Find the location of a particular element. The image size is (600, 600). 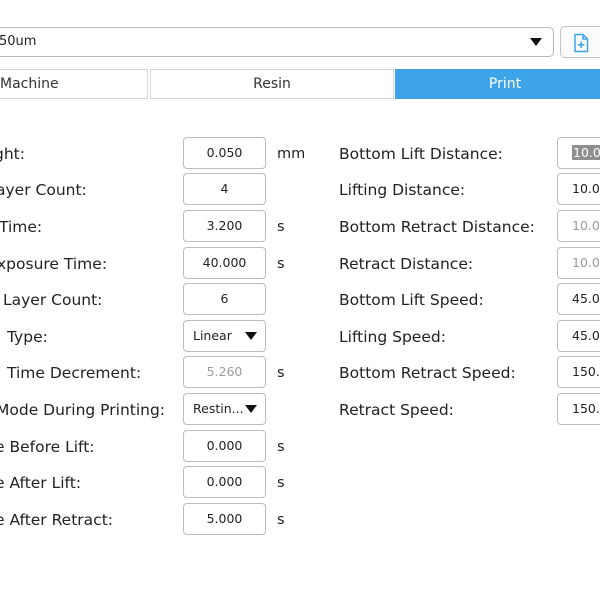

tab-machine-label: Machine is located at coordinates (29, 84).